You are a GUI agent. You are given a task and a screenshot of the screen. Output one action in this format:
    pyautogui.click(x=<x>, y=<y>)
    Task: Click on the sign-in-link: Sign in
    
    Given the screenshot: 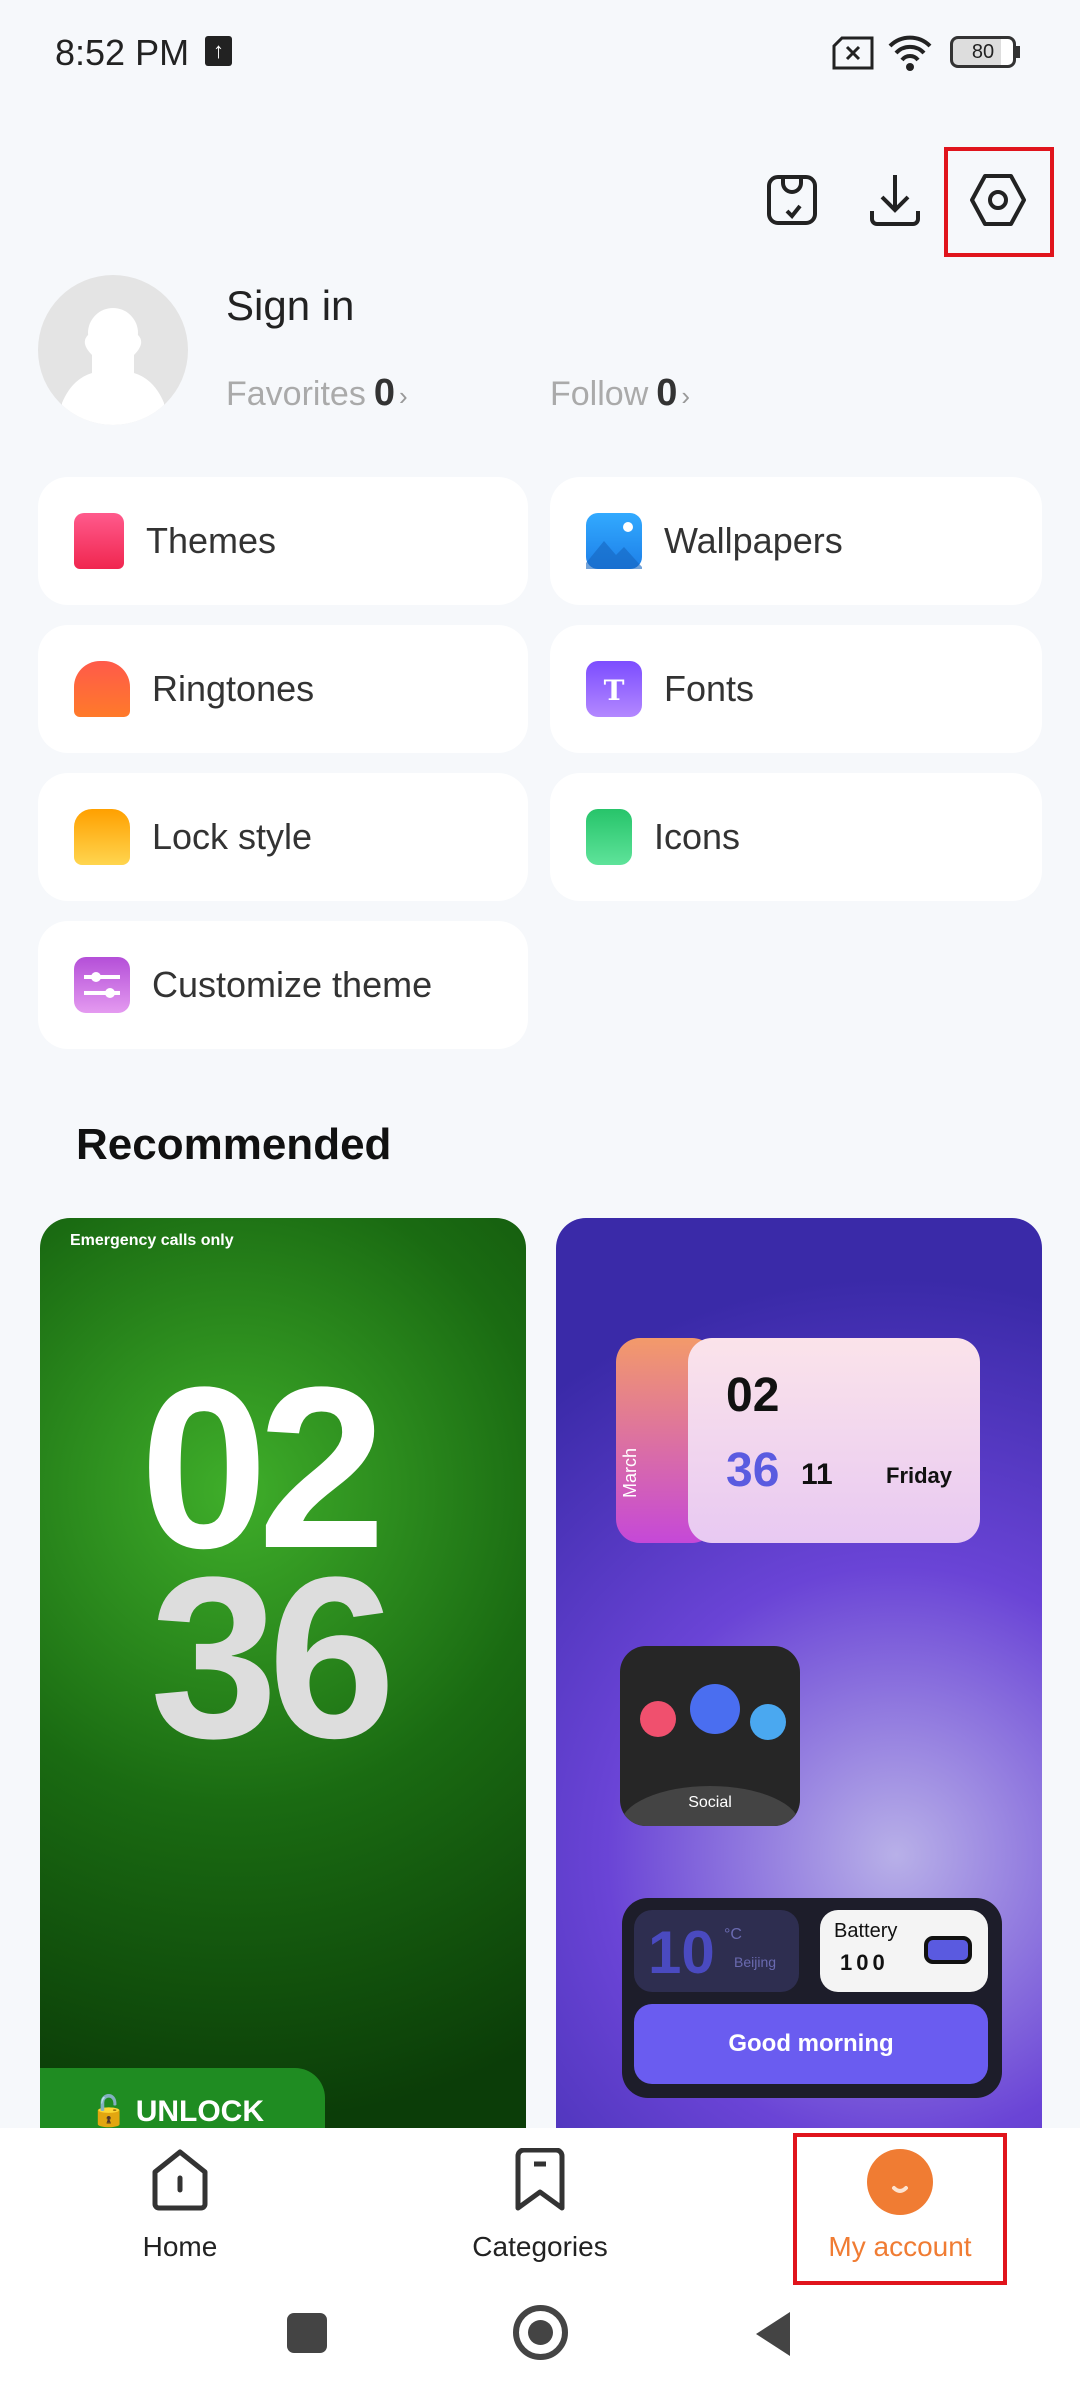 What is the action you would take?
    pyautogui.click(x=290, y=306)
    